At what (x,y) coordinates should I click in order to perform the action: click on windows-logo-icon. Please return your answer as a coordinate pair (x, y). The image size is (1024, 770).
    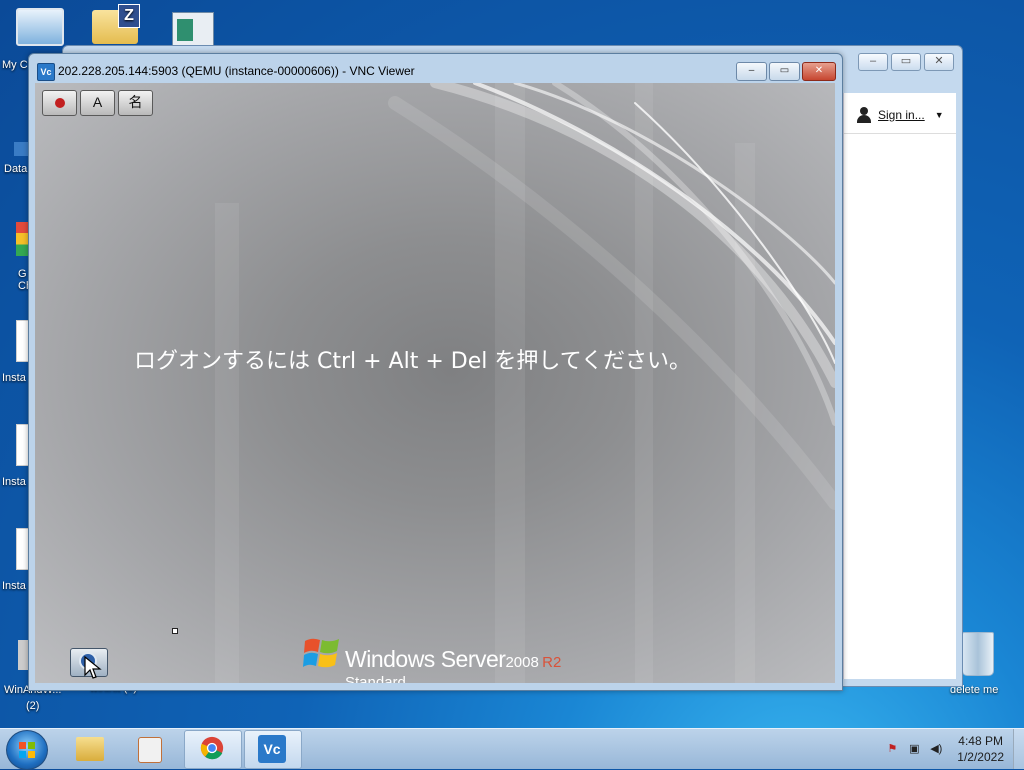
    Looking at the image, I should click on (321, 653).